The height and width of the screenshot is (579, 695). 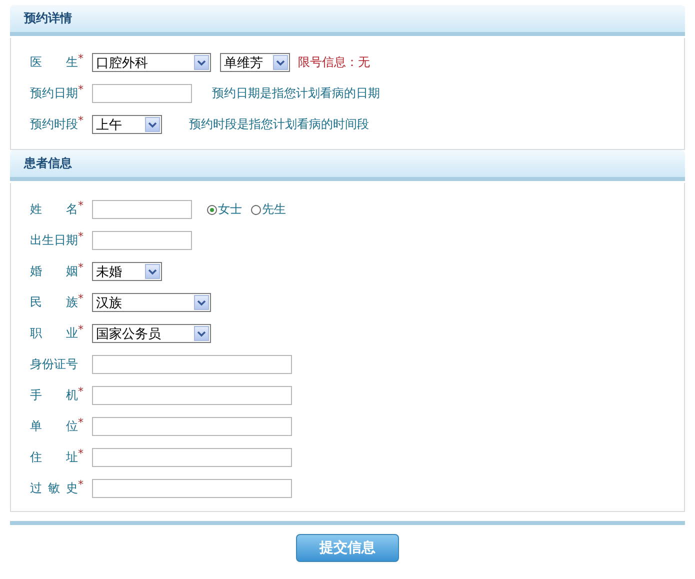 What do you see at coordinates (54, 488) in the screenshot?
I see `field-label: 过 敏 史` at bounding box center [54, 488].